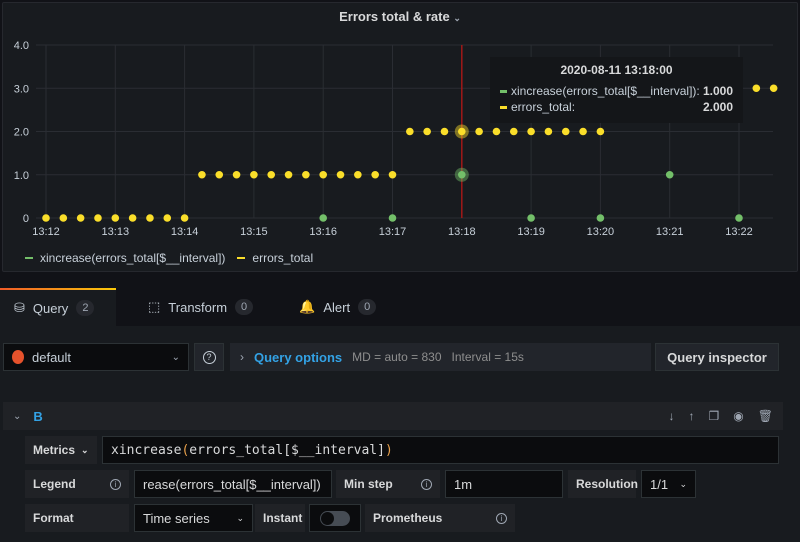 This screenshot has height=542, width=800. I want to click on metrics-input: xincrease(errors_total[$__interval]), so click(440, 450).